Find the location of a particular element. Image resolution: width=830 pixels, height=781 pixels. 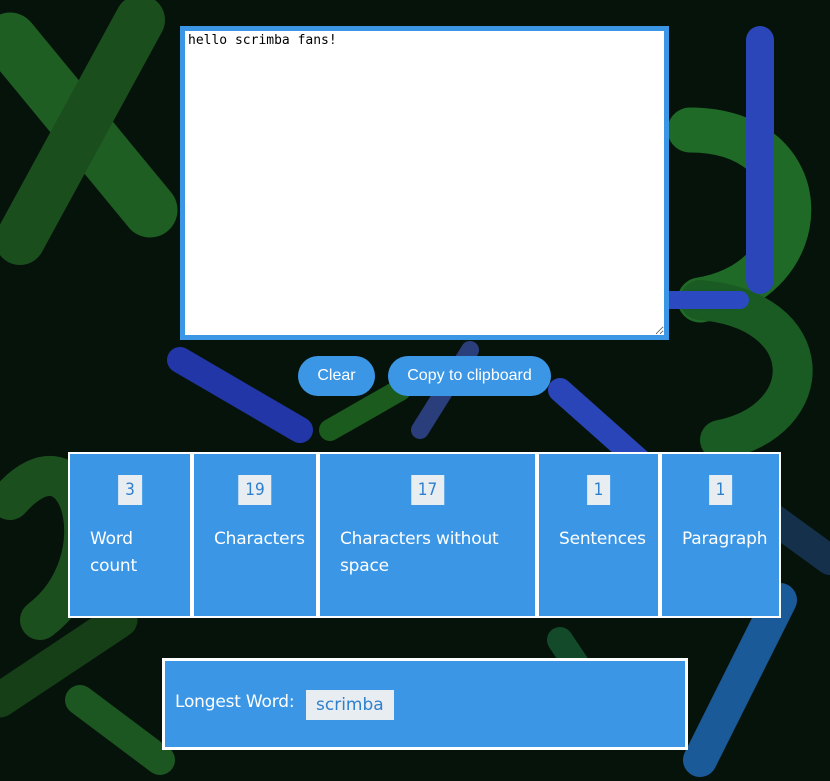

stat-label: Word count is located at coordinates (113, 552).